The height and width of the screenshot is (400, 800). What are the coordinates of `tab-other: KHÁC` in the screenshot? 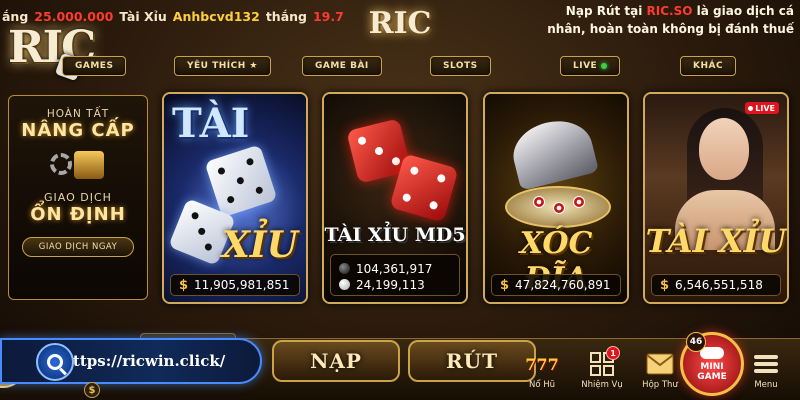 It's located at (708, 66).